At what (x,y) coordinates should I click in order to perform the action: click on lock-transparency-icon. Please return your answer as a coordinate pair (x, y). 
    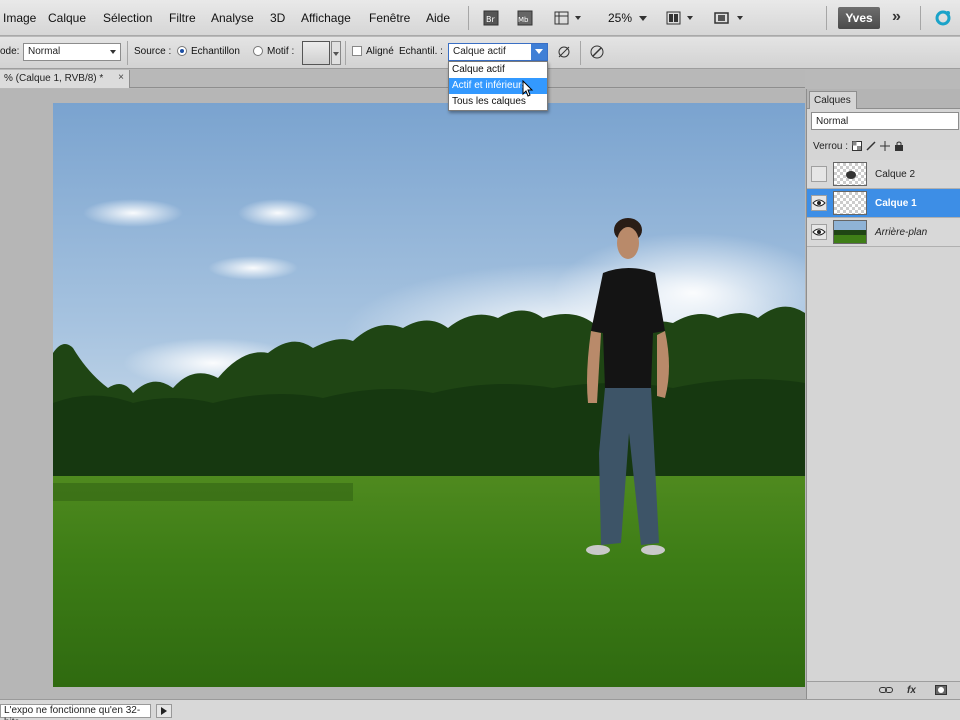
    Looking at the image, I should click on (857, 146).